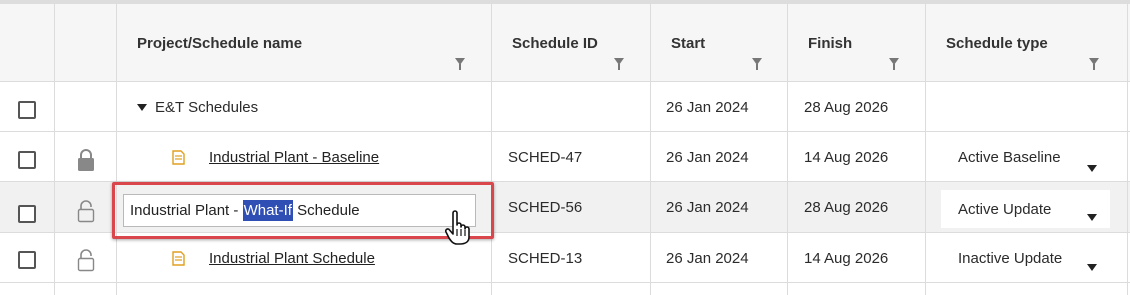 The height and width of the screenshot is (295, 1130). I want to click on schedule-type-select: Inactive Update, so click(1010, 258).